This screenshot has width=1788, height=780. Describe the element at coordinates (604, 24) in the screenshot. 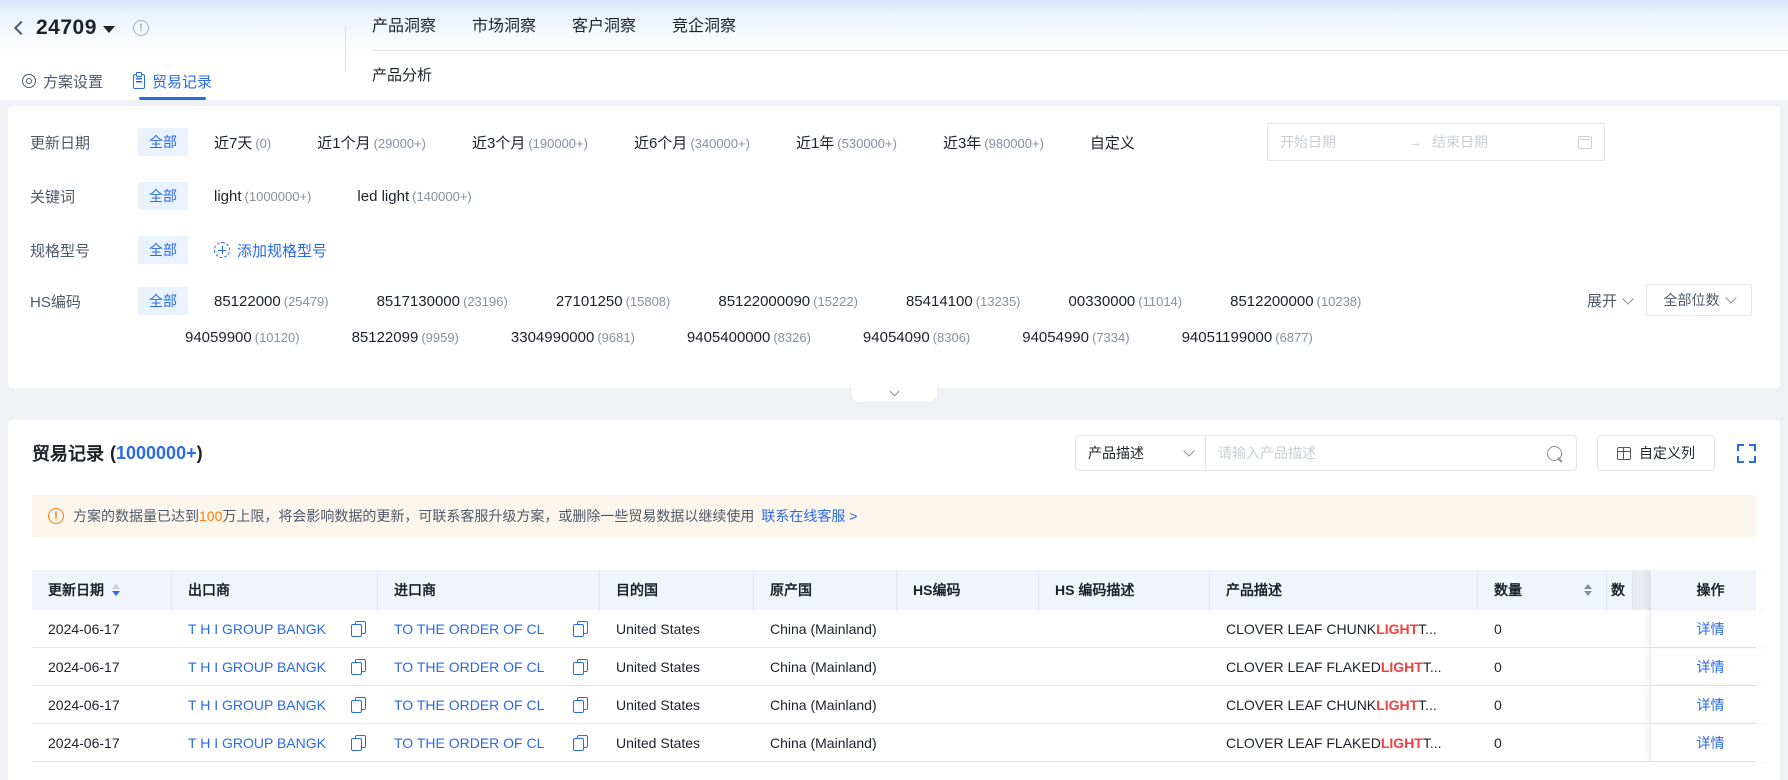

I see `nav-tab: 客户洞察` at that location.